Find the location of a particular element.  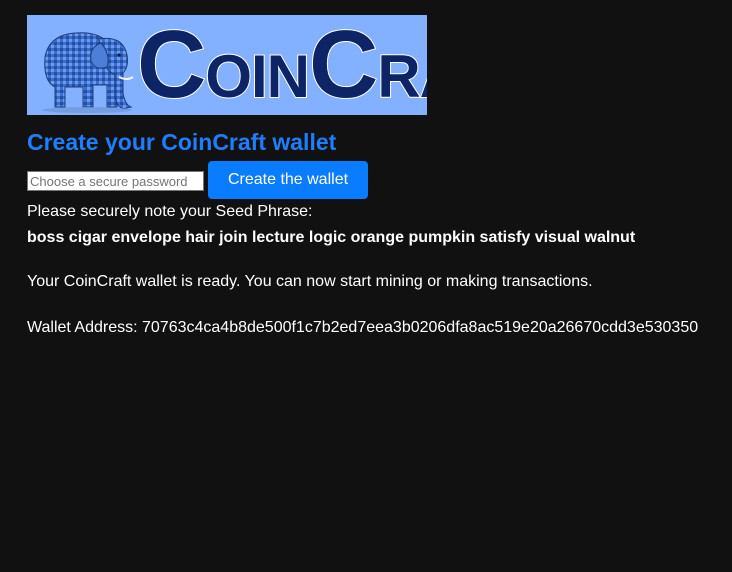

coincraft-logo: COINCRAFT is located at coordinates (227, 65).